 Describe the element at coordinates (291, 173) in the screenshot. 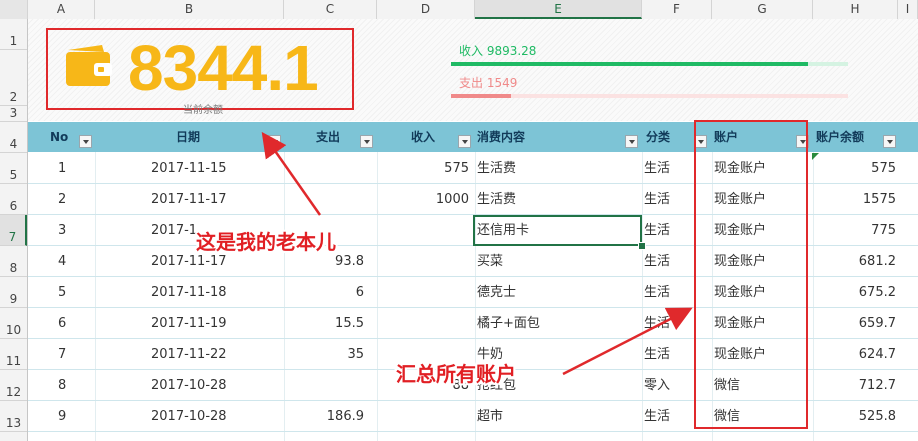

I see `arrow-to-balance` at that location.